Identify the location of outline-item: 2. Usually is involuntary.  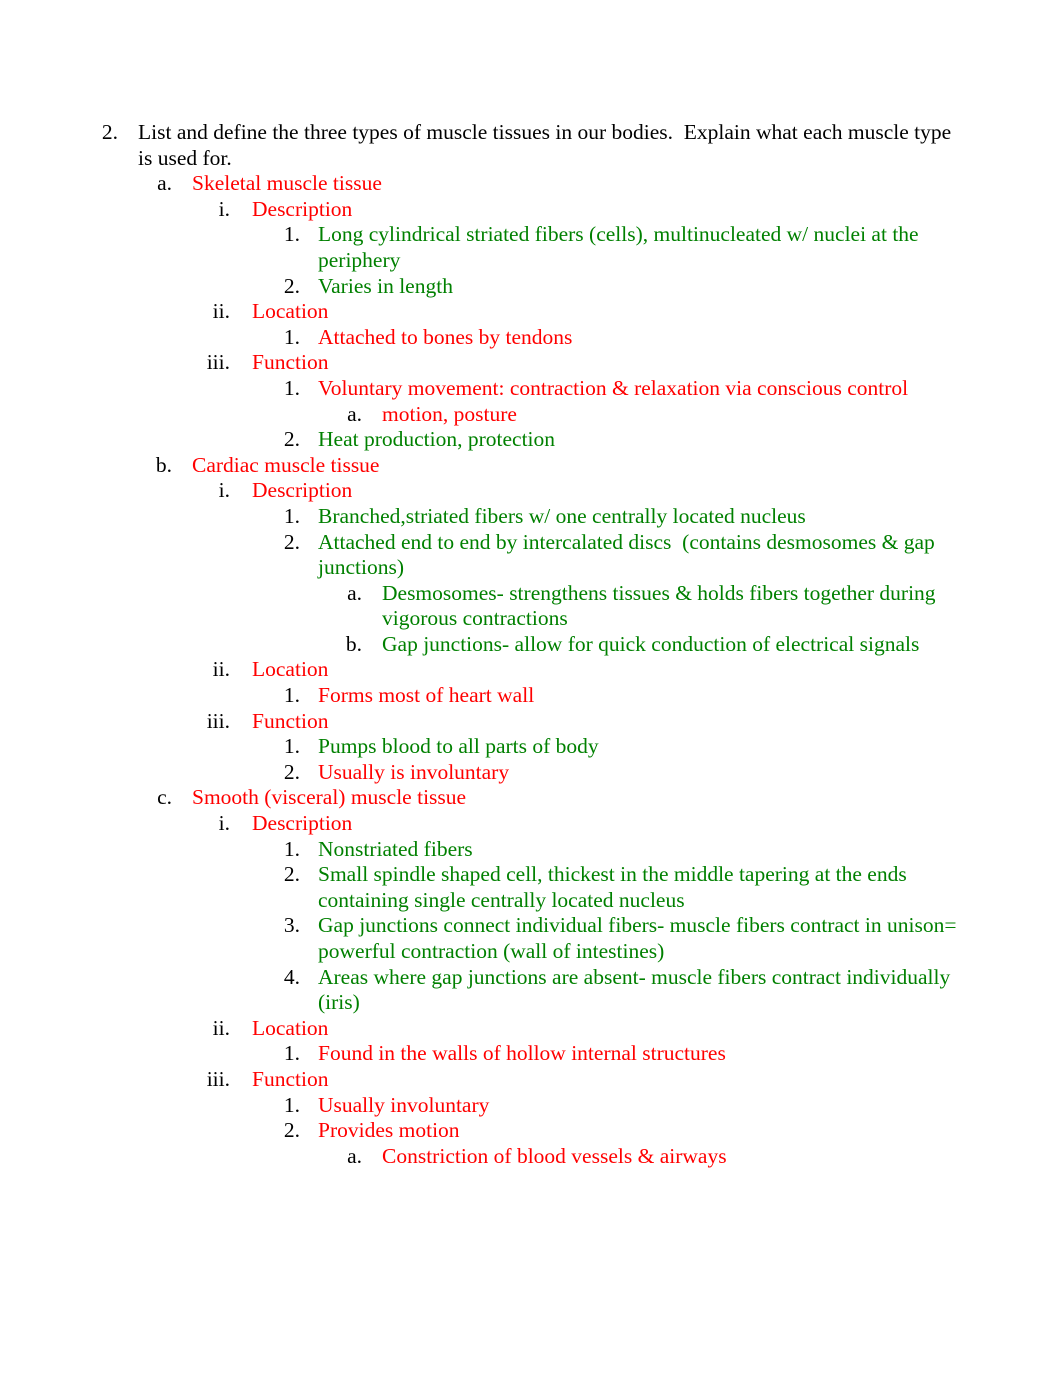
(531, 773).